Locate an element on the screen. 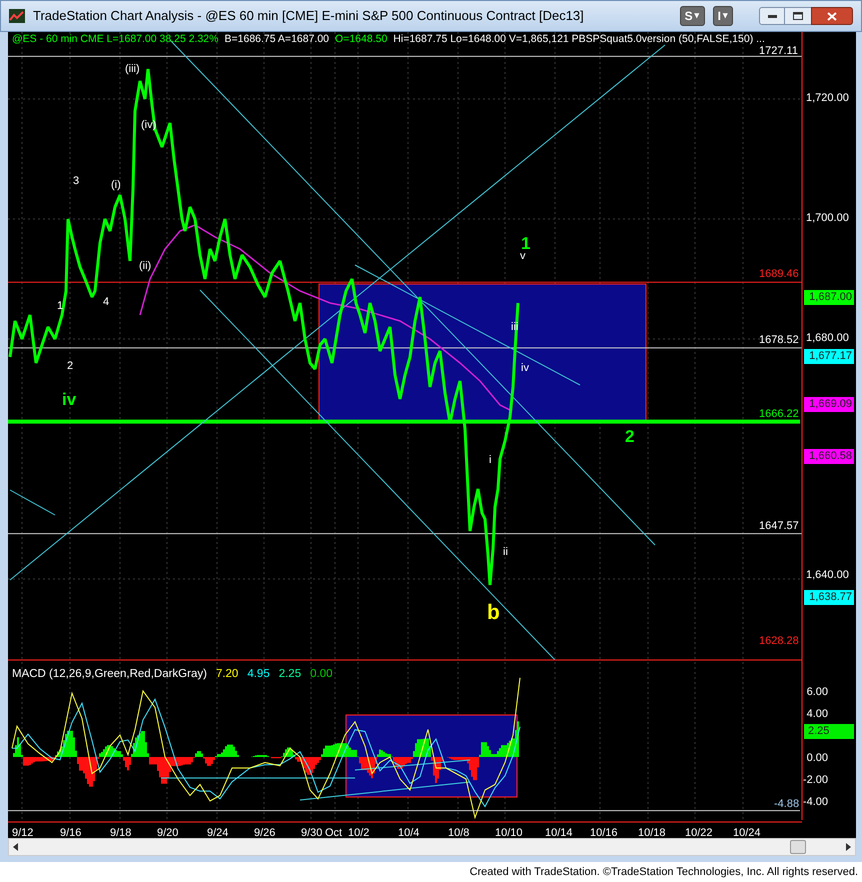 The image size is (862, 882). date-axis-label: 9/24 is located at coordinates (217, 832).